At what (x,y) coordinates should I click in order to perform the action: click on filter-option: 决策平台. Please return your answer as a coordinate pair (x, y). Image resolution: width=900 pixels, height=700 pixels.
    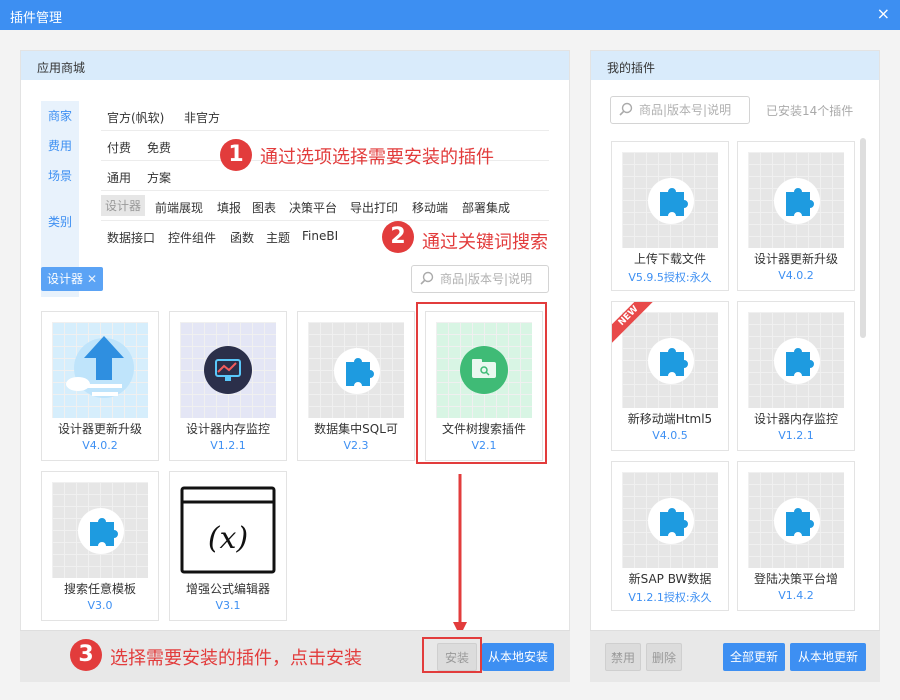
    Looking at the image, I should click on (313, 207).